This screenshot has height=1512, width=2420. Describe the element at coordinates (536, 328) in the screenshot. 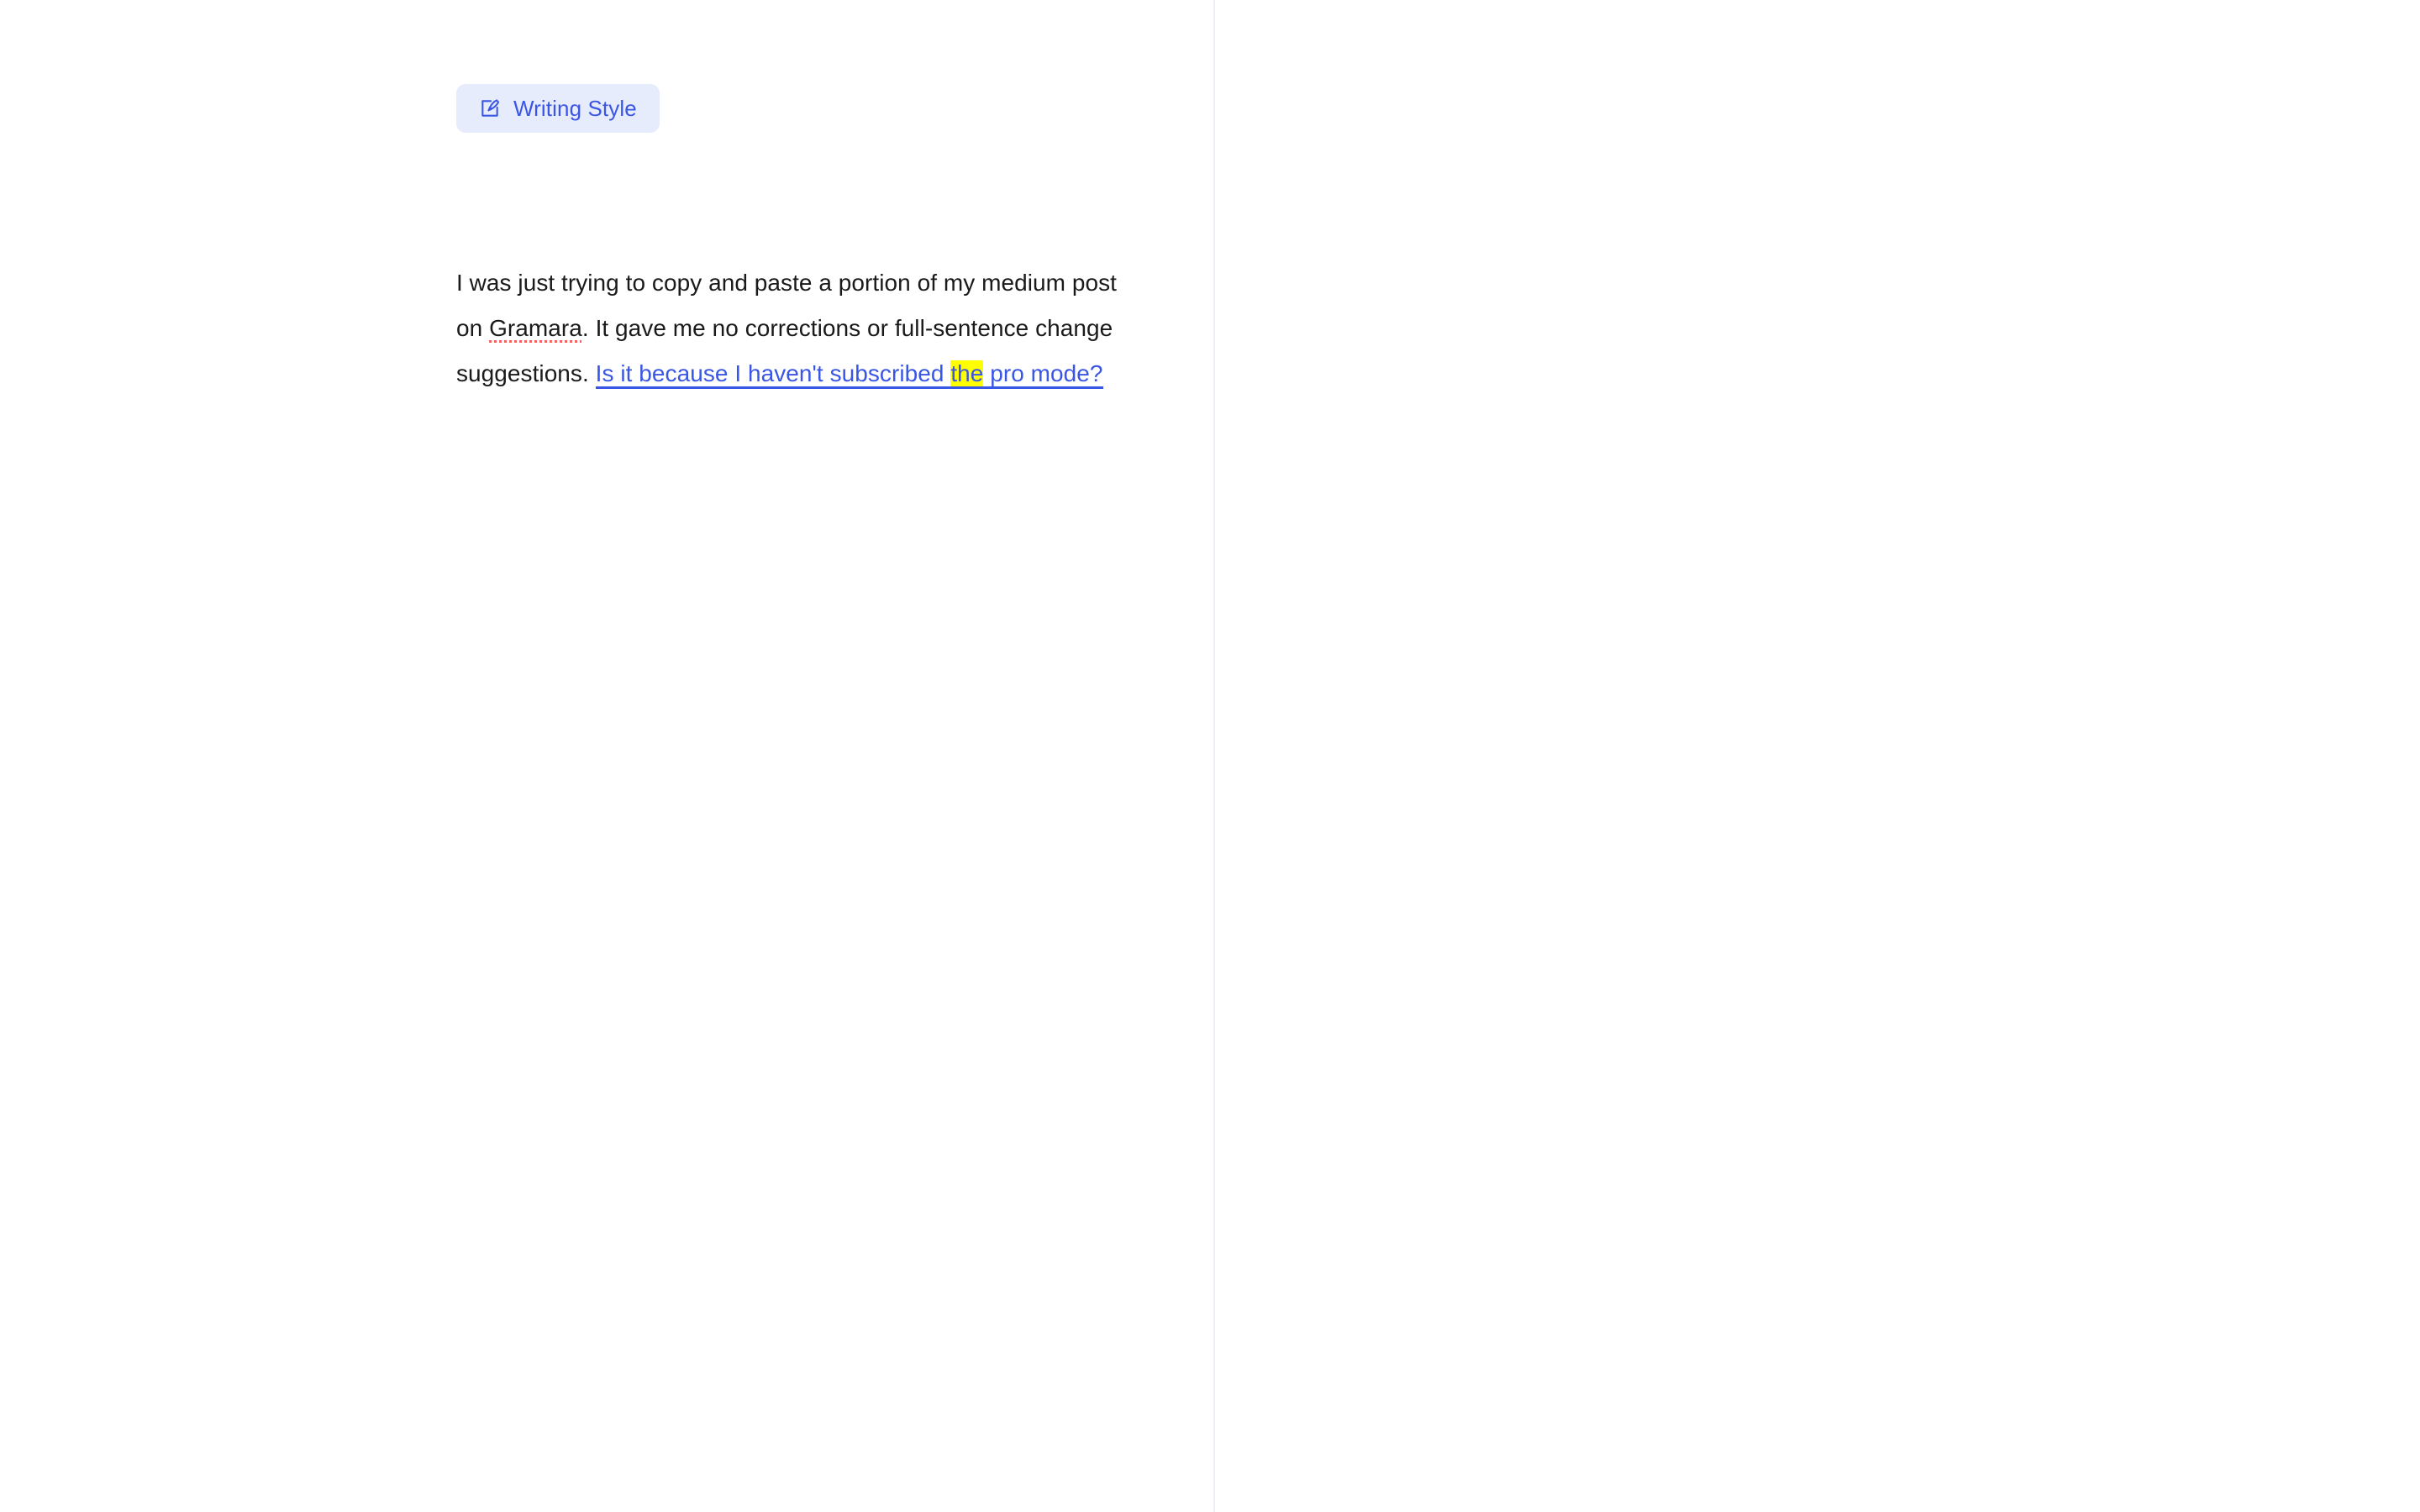

I see `misspelled-word: Gramara` at that location.